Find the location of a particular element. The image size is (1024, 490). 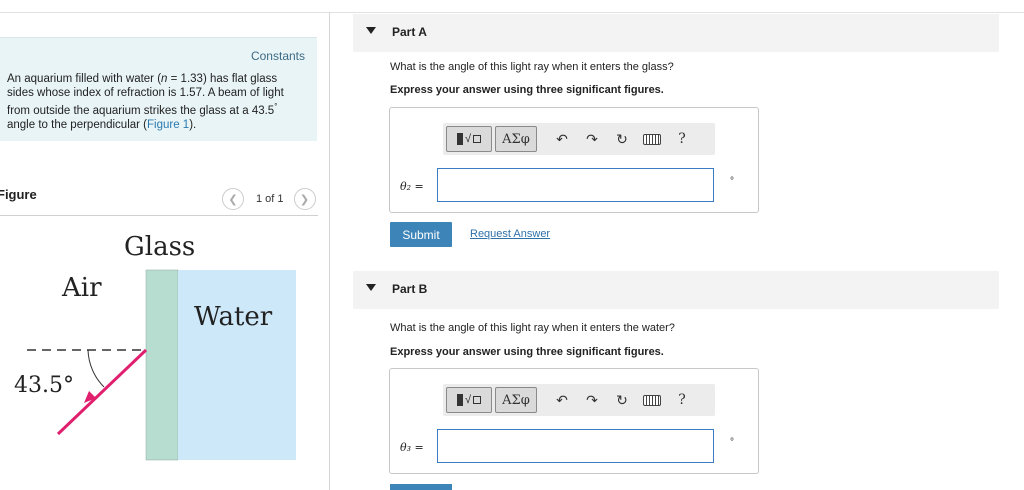

submit-button: Submit is located at coordinates (421, 234).